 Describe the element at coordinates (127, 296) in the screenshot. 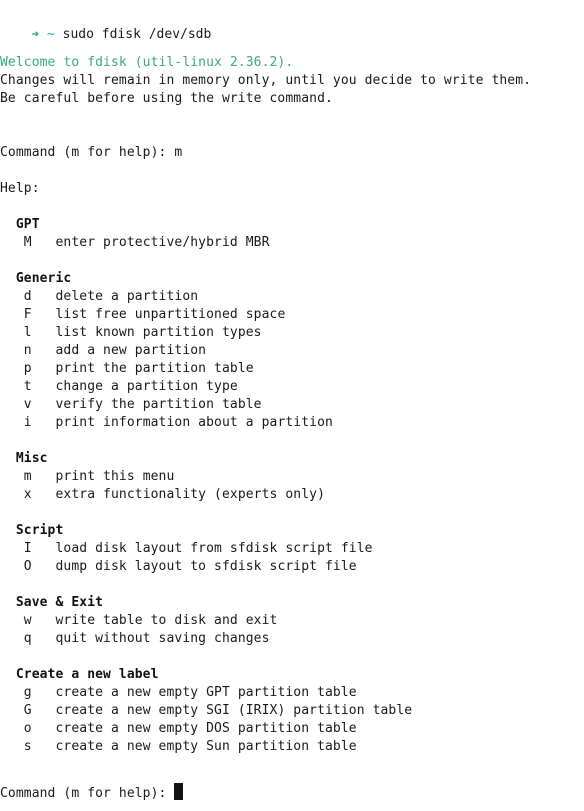

I see `help-entry-desc: delete a partition` at that location.